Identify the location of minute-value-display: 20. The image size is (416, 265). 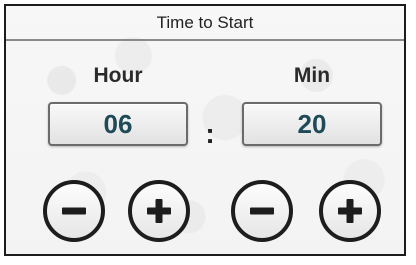
(312, 124).